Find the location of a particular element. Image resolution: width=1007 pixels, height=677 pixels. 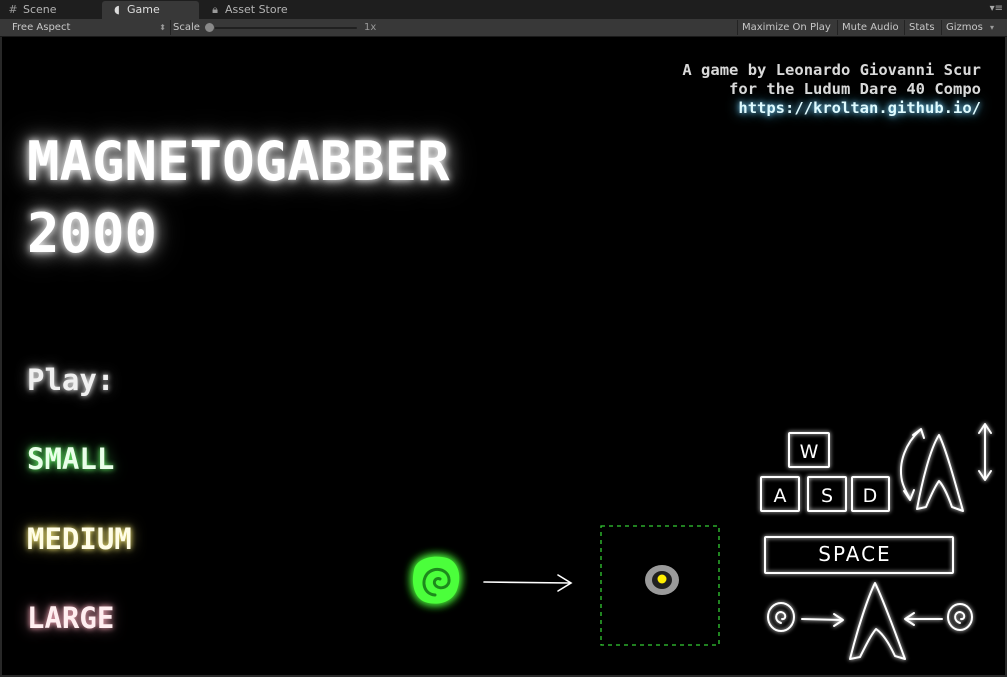

tab-scene: # Scene is located at coordinates (51, 10).